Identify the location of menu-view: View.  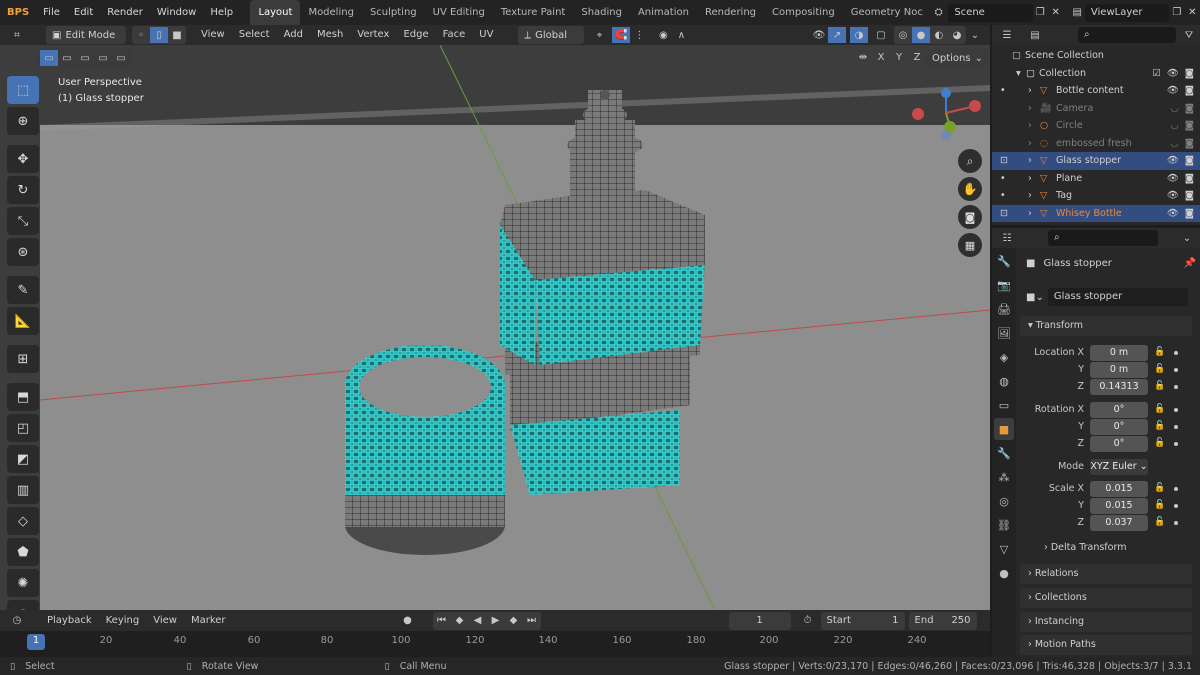
(213, 35).